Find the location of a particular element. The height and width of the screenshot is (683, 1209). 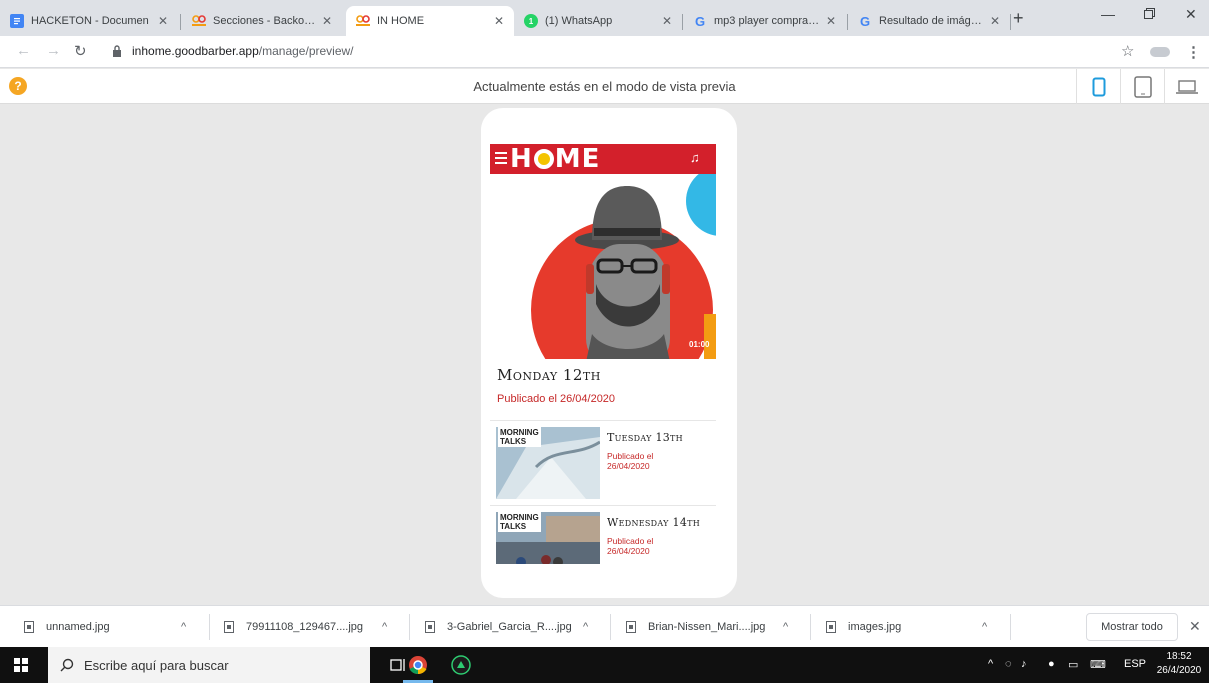

featured-image: 01:00 is located at coordinates (603, 266).